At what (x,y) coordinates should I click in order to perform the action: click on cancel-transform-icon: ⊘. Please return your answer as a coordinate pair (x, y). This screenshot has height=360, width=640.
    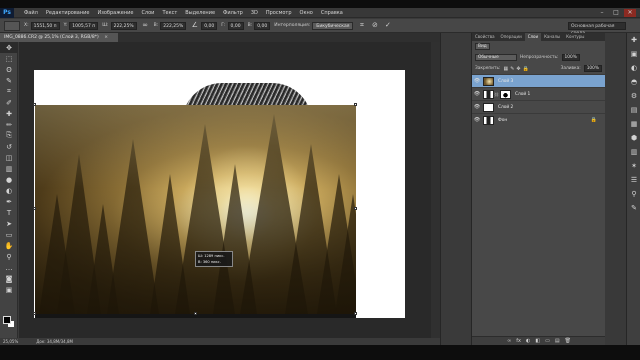
    Looking at the image, I should click on (374, 25).